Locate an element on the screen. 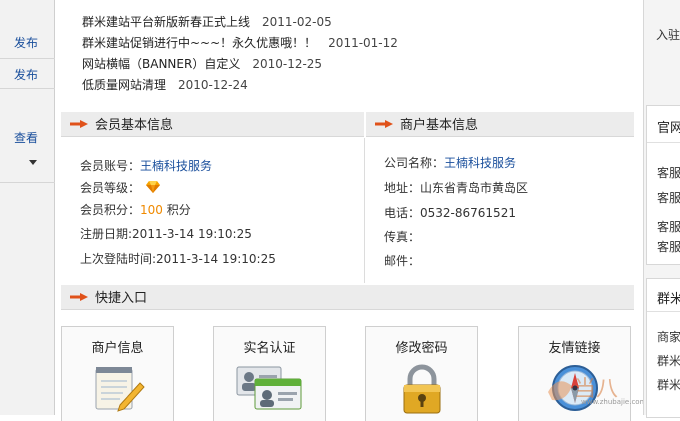  merchant-company-row: 公司名称：王楠科技服务 is located at coordinates (456, 163).